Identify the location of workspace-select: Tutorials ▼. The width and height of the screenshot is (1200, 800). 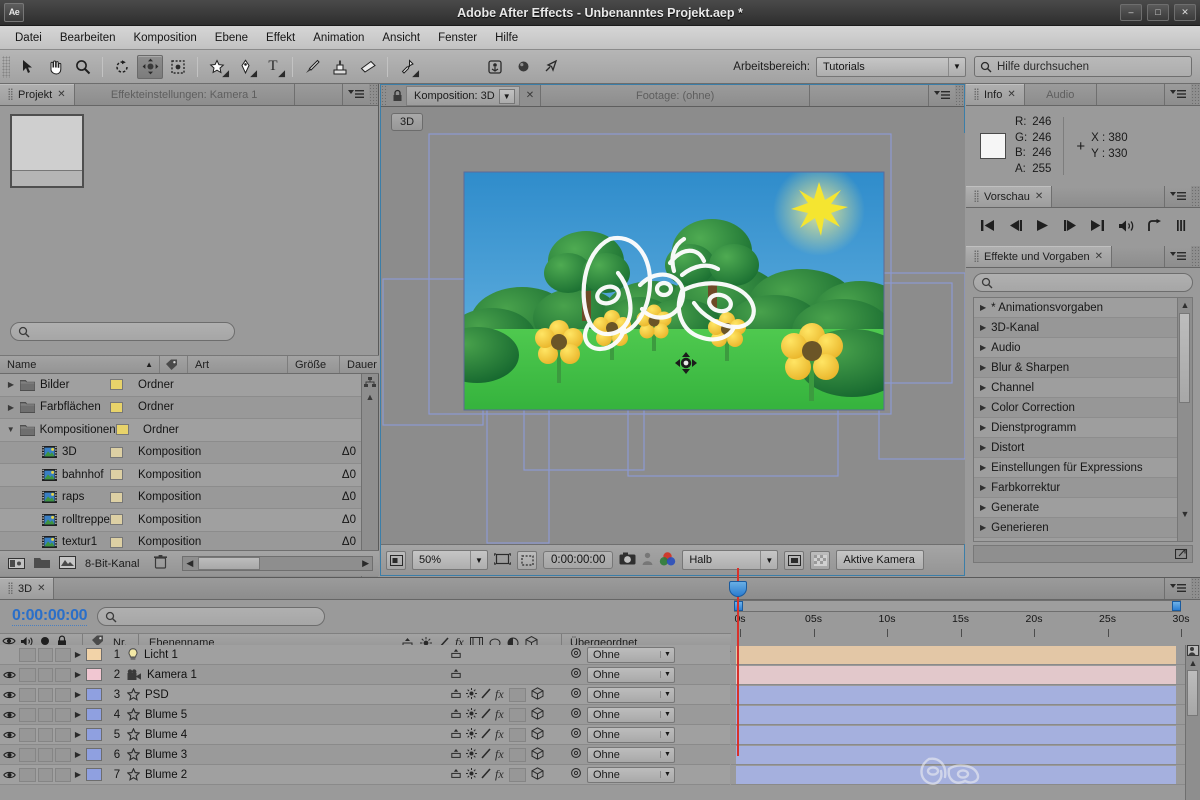
(891, 66).